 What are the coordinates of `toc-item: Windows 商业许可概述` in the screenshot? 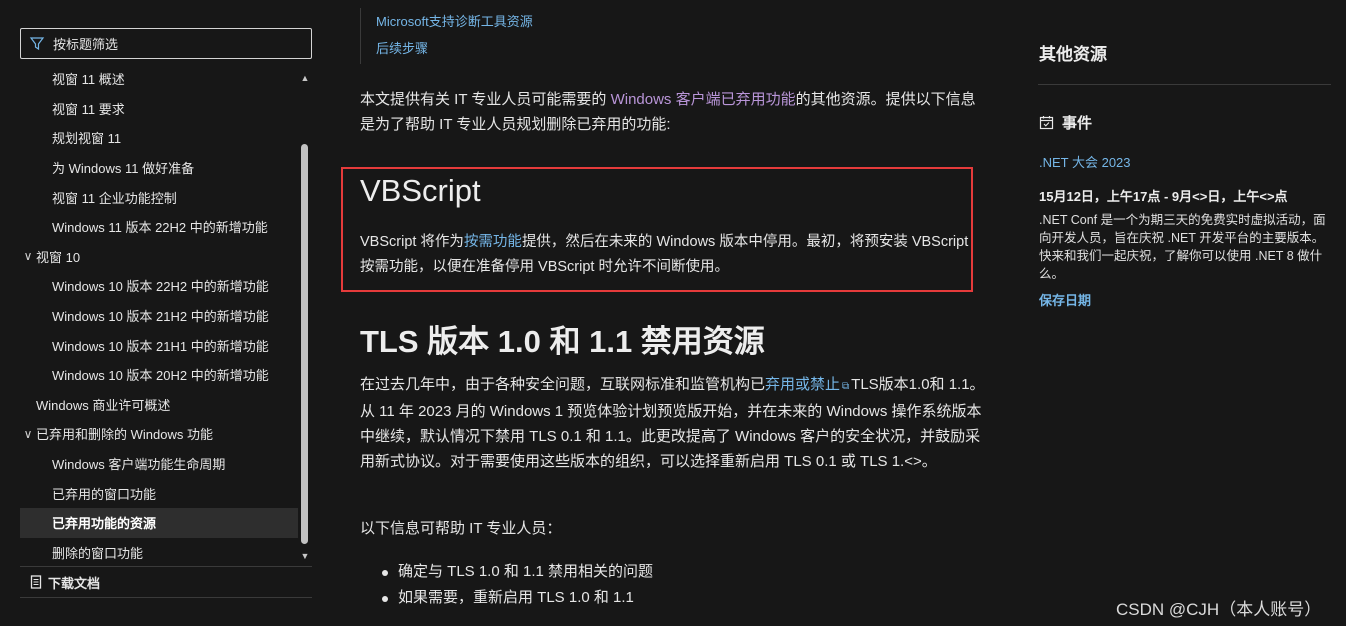 It's located at (159, 405).